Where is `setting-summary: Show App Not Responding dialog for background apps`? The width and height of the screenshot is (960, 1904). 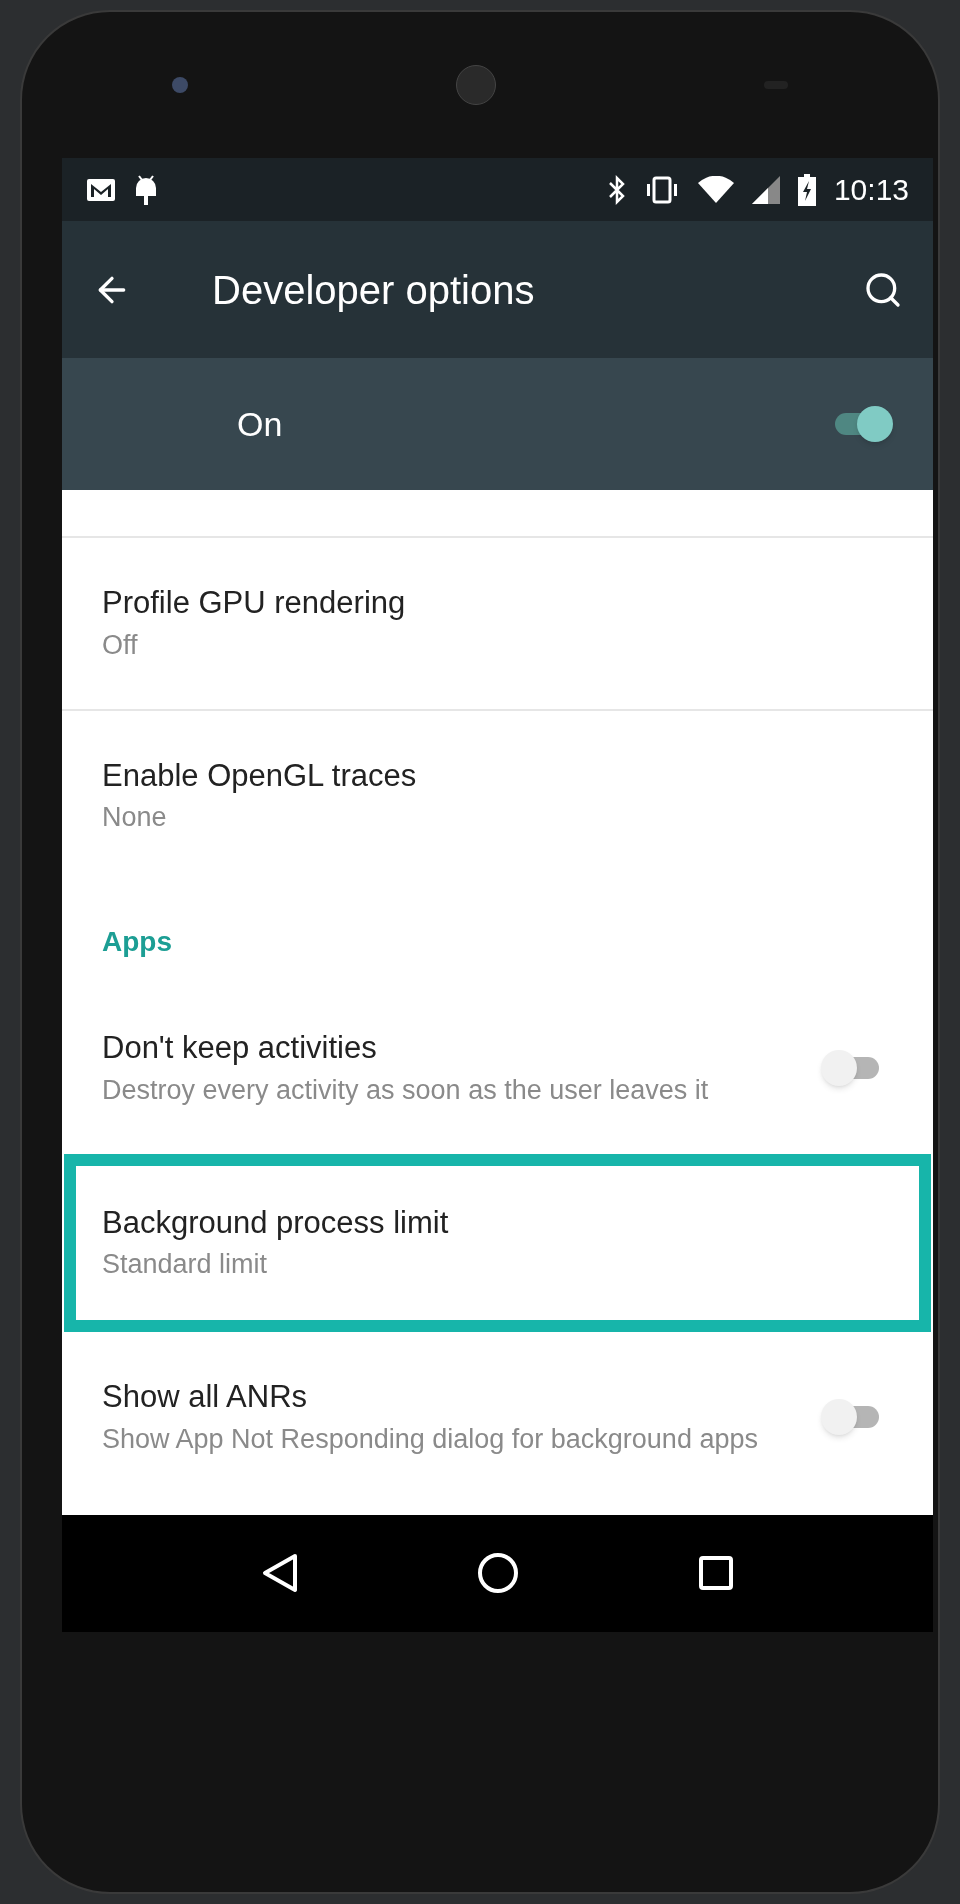 setting-summary: Show App Not Responding dialog for background apps is located at coordinates (430, 1439).